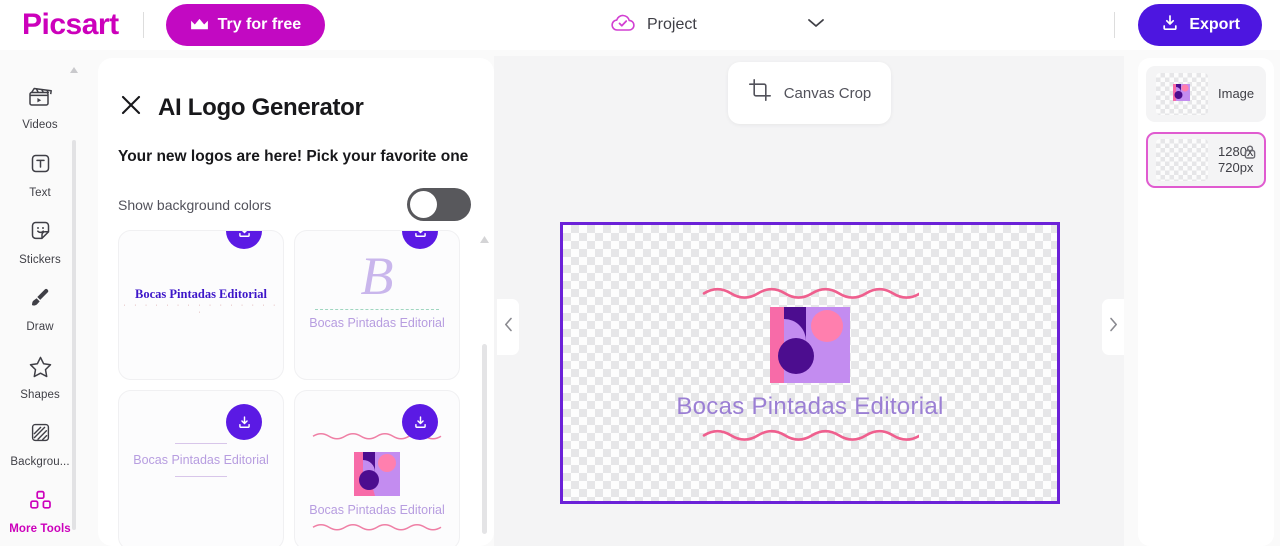 The width and height of the screenshot is (1280, 546). What do you see at coordinates (74, 335) in the screenshot?
I see `sidebar-scroll-thumb` at bounding box center [74, 335].